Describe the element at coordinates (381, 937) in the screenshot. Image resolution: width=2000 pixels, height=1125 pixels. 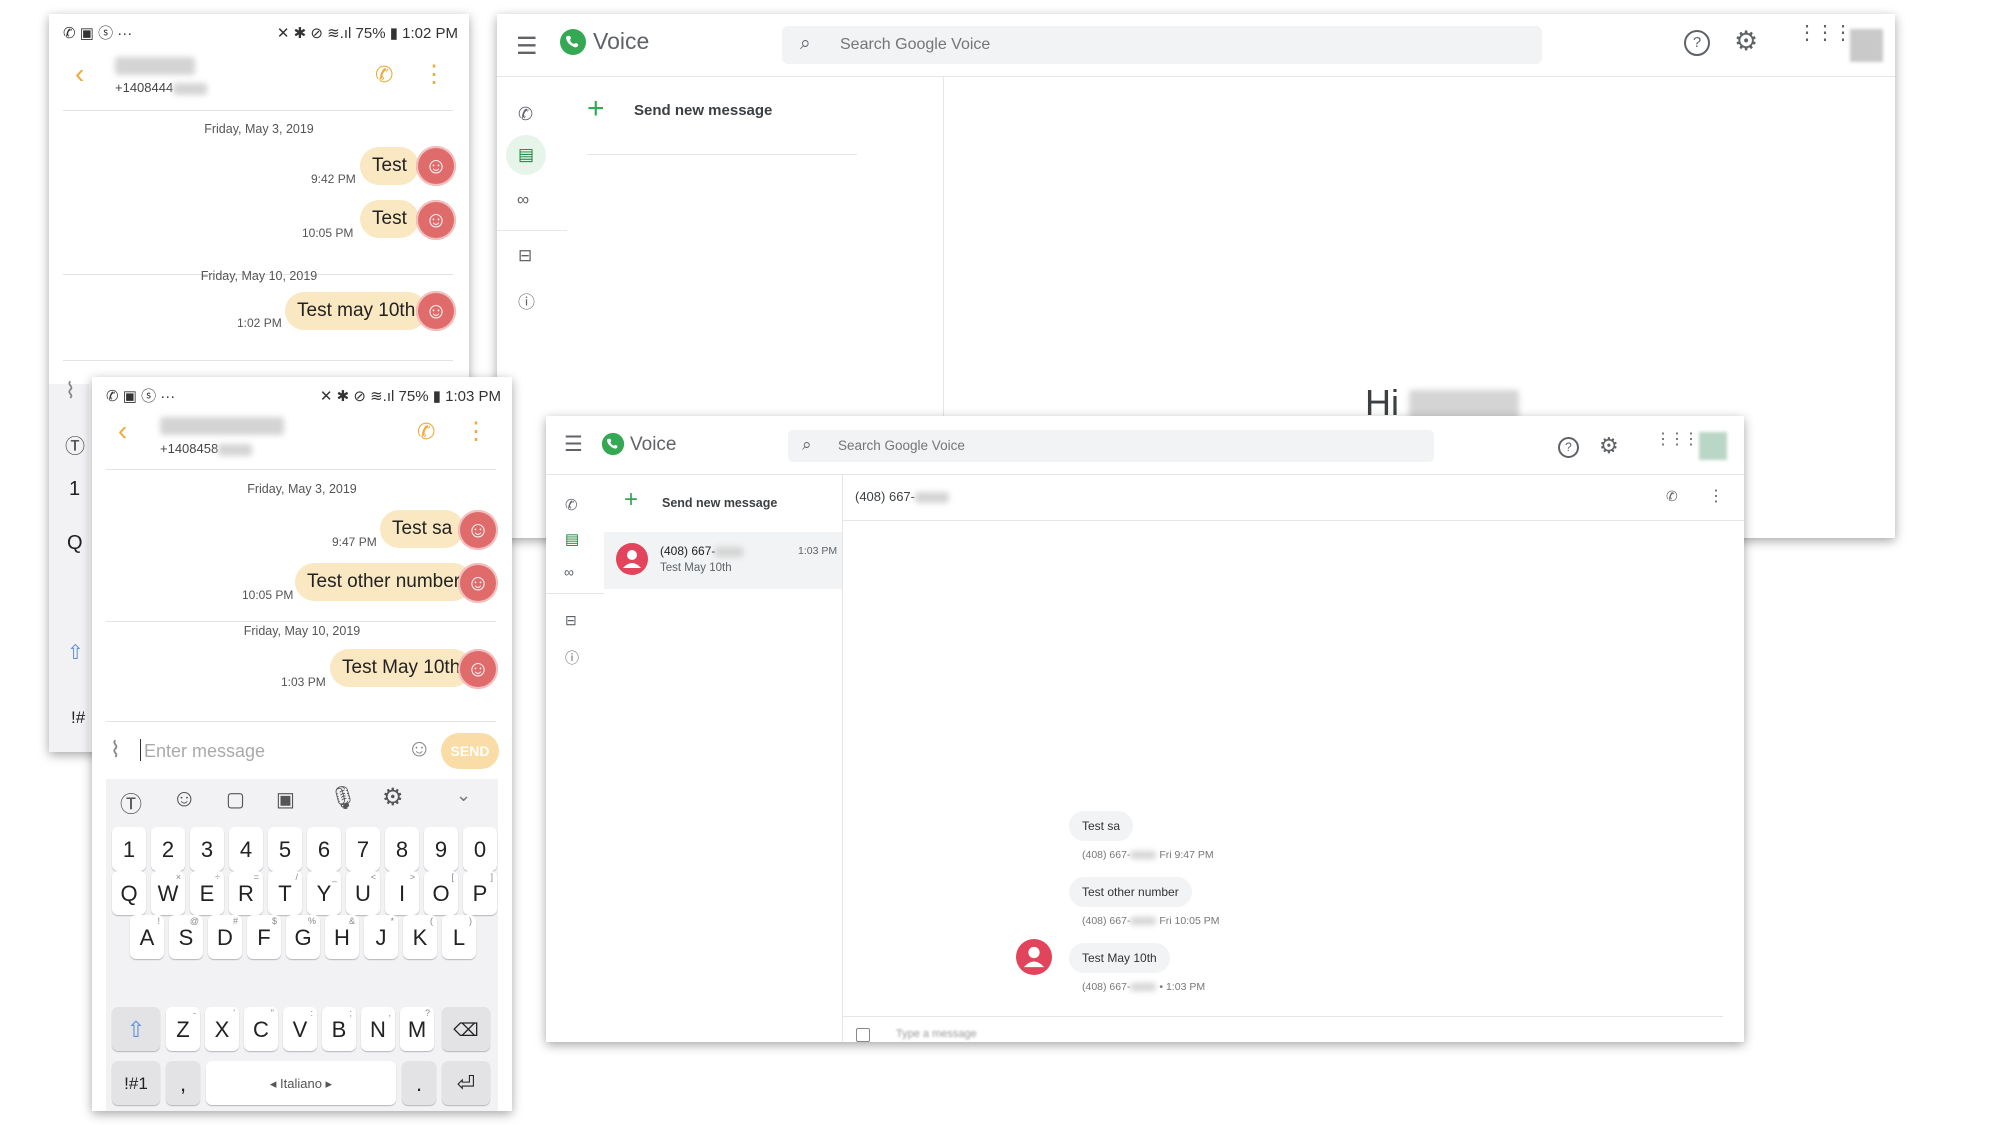
I see `key-j: J *` at that location.